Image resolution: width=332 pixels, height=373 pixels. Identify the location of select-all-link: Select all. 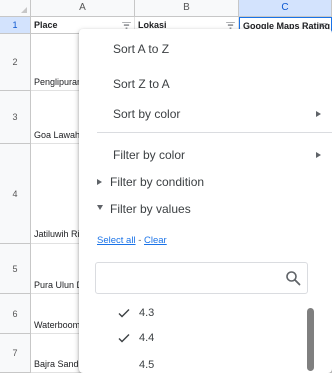
(116, 240).